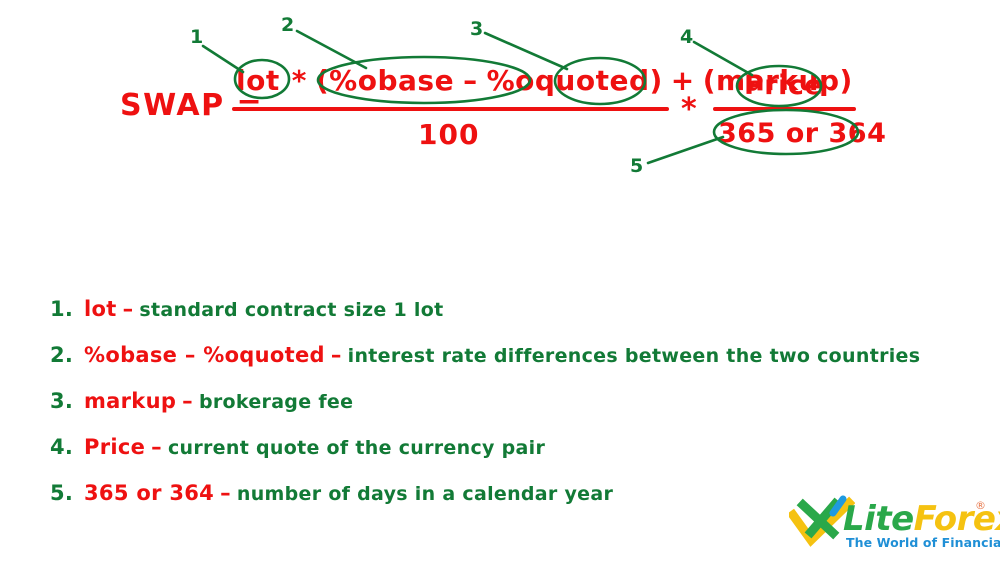 This screenshot has width=1000, height=581. Describe the element at coordinates (62, 309) in the screenshot. I see `list-item-number: 1.` at that location.